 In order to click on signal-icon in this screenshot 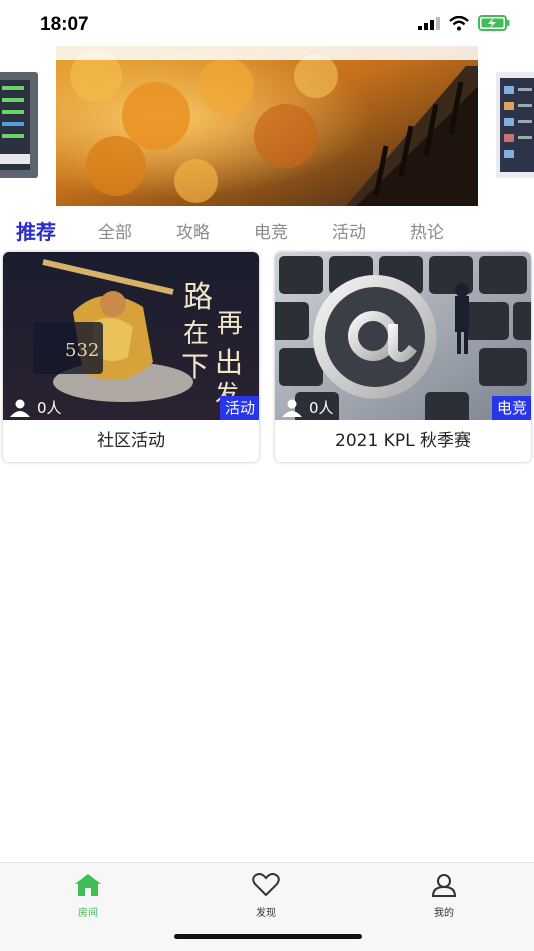, I will do `click(429, 23)`.